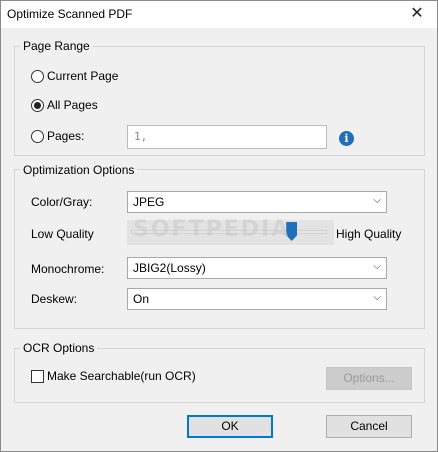 This screenshot has height=452, width=438. Describe the element at coordinates (59, 348) in the screenshot. I see `ocr-legend: OCR Options` at that location.